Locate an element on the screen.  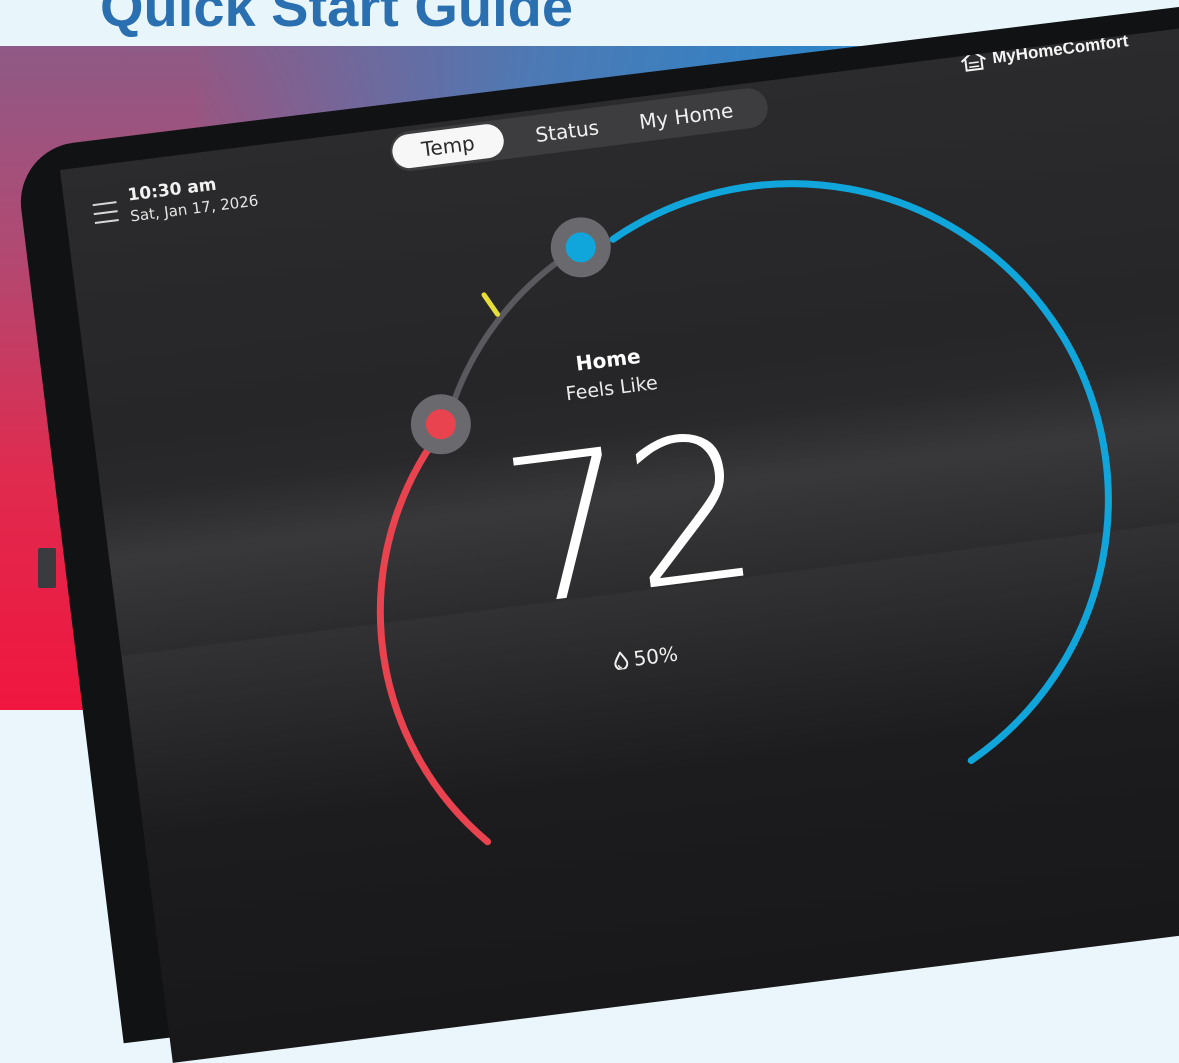
page-title: Quick Start Guide is located at coordinates (336, 19).